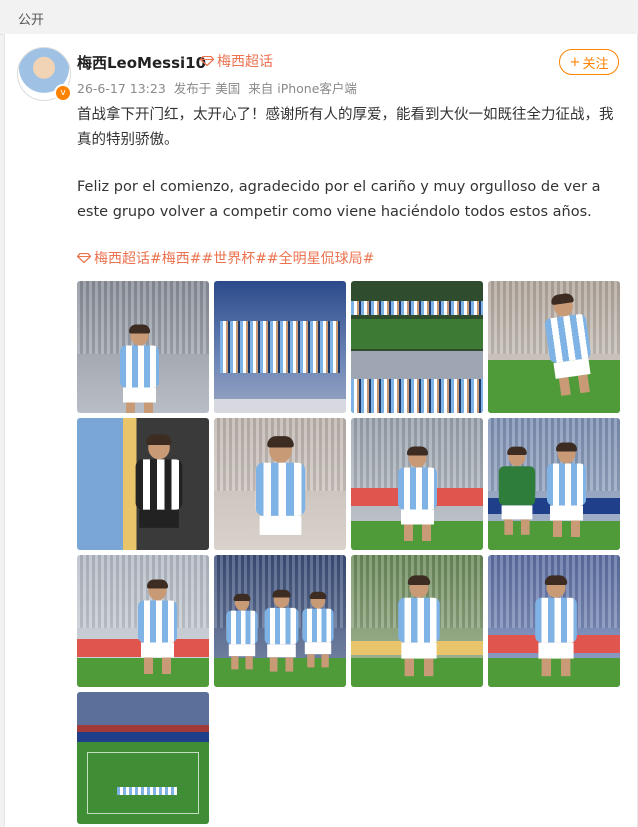 The height and width of the screenshot is (827, 638). What do you see at coordinates (302, 88) in the screenshot?
I see `post-source: 来自 iPhone客户端` at bounding box center [302, 88].